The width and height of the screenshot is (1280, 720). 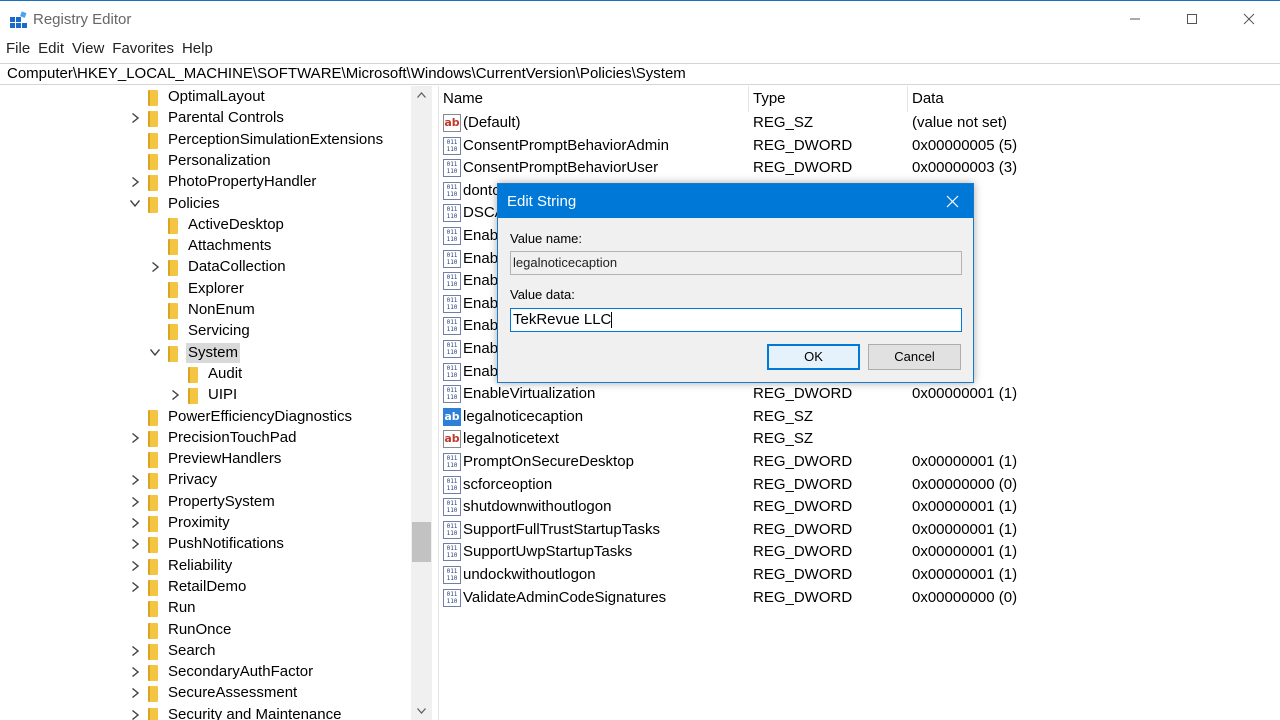 I want to click on close-button, so click(x=1249, y=19).